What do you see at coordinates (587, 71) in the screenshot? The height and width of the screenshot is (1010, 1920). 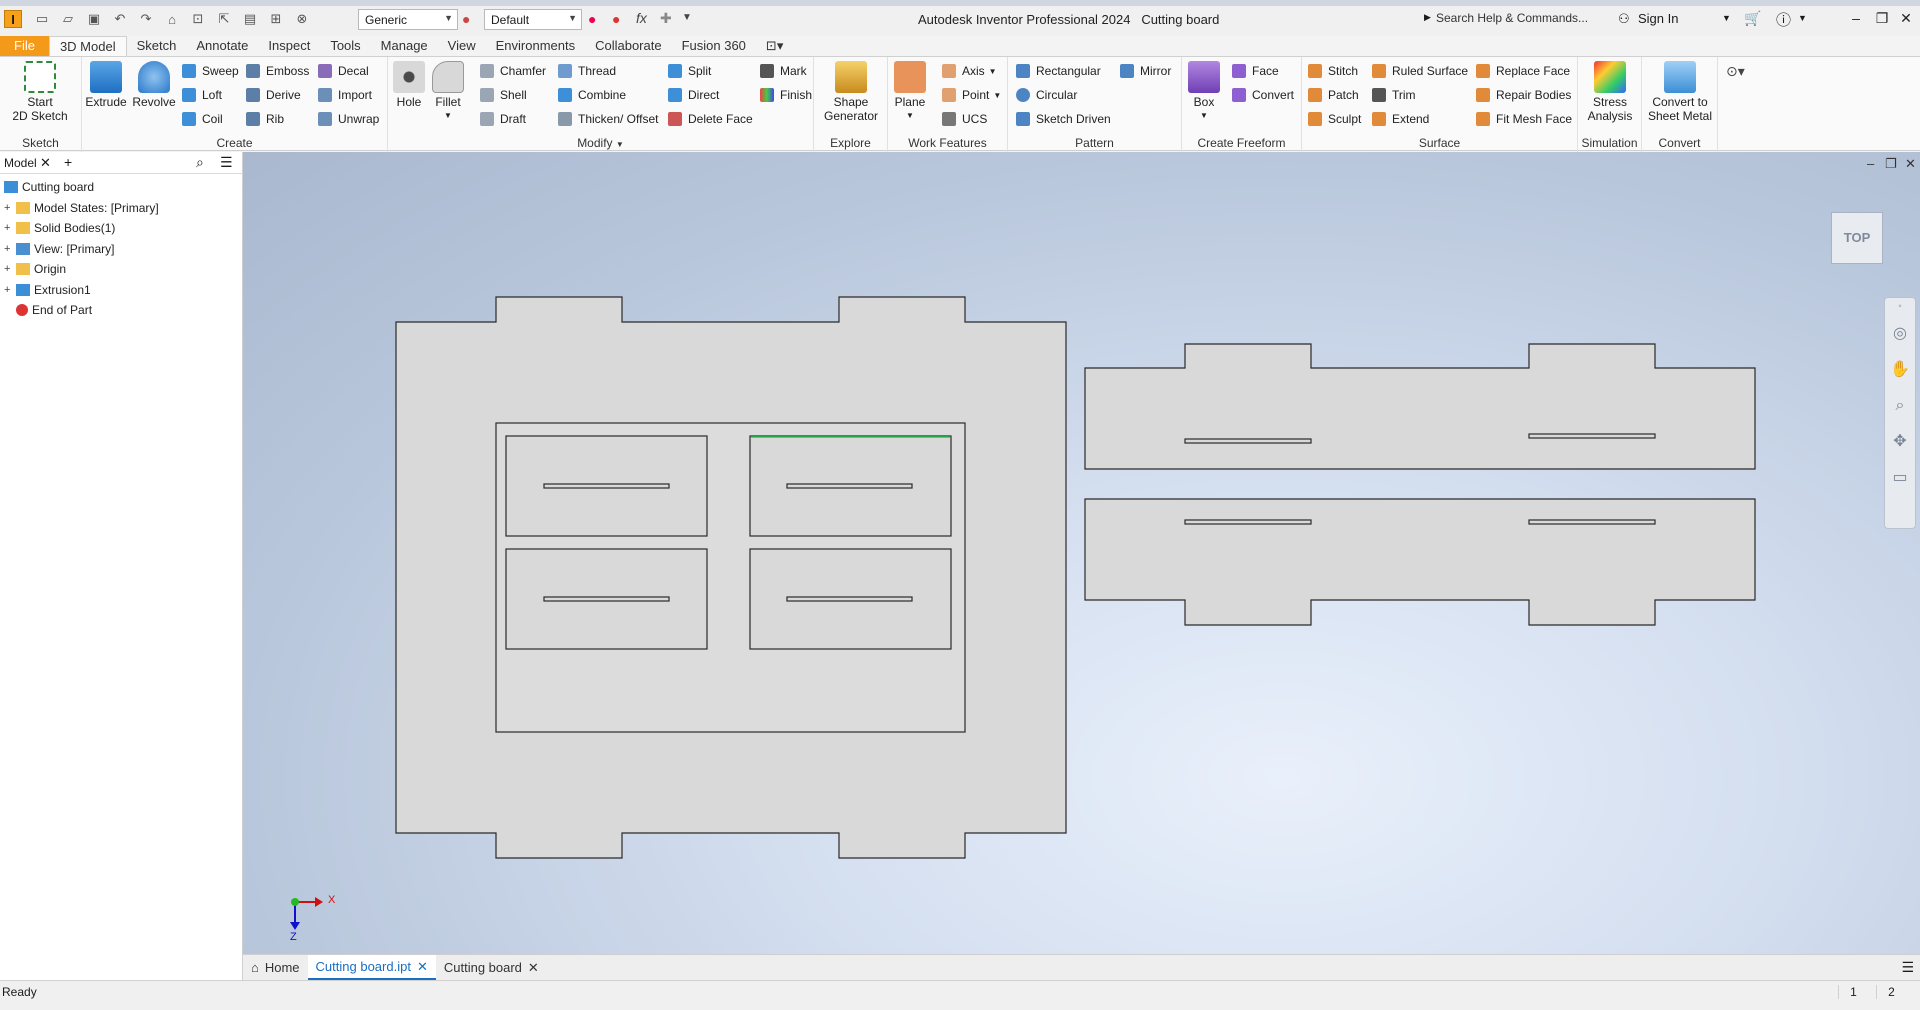 I see `thread-button: Thread` at bounding box center [587, 71].